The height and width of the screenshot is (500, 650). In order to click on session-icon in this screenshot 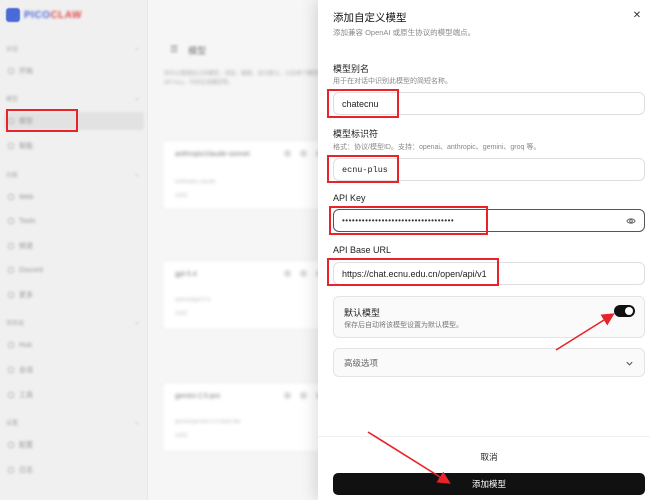, I will do `click(11, 370)`.